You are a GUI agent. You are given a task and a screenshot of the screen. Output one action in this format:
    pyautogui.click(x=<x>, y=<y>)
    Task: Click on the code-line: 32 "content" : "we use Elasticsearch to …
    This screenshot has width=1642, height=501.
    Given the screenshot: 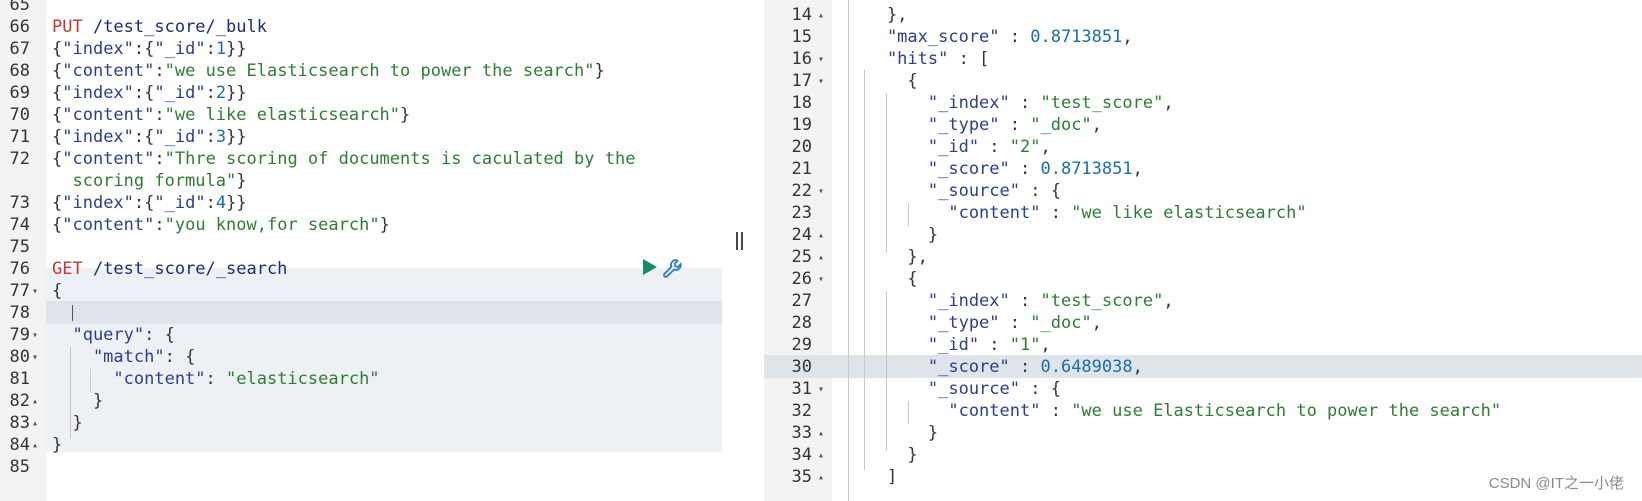 What is the action you would take?
    pyautogui.click(x=1203, y=411)
    